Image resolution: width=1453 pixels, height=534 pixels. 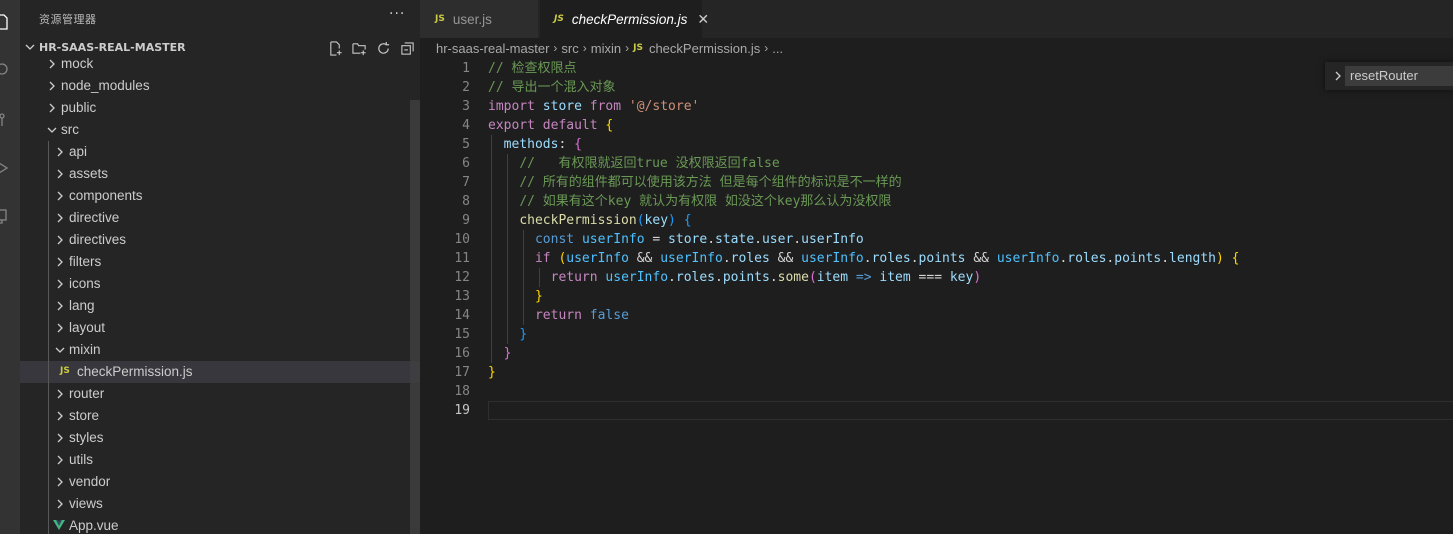 I want to click on indent-guide, so click(x=507, y=249).